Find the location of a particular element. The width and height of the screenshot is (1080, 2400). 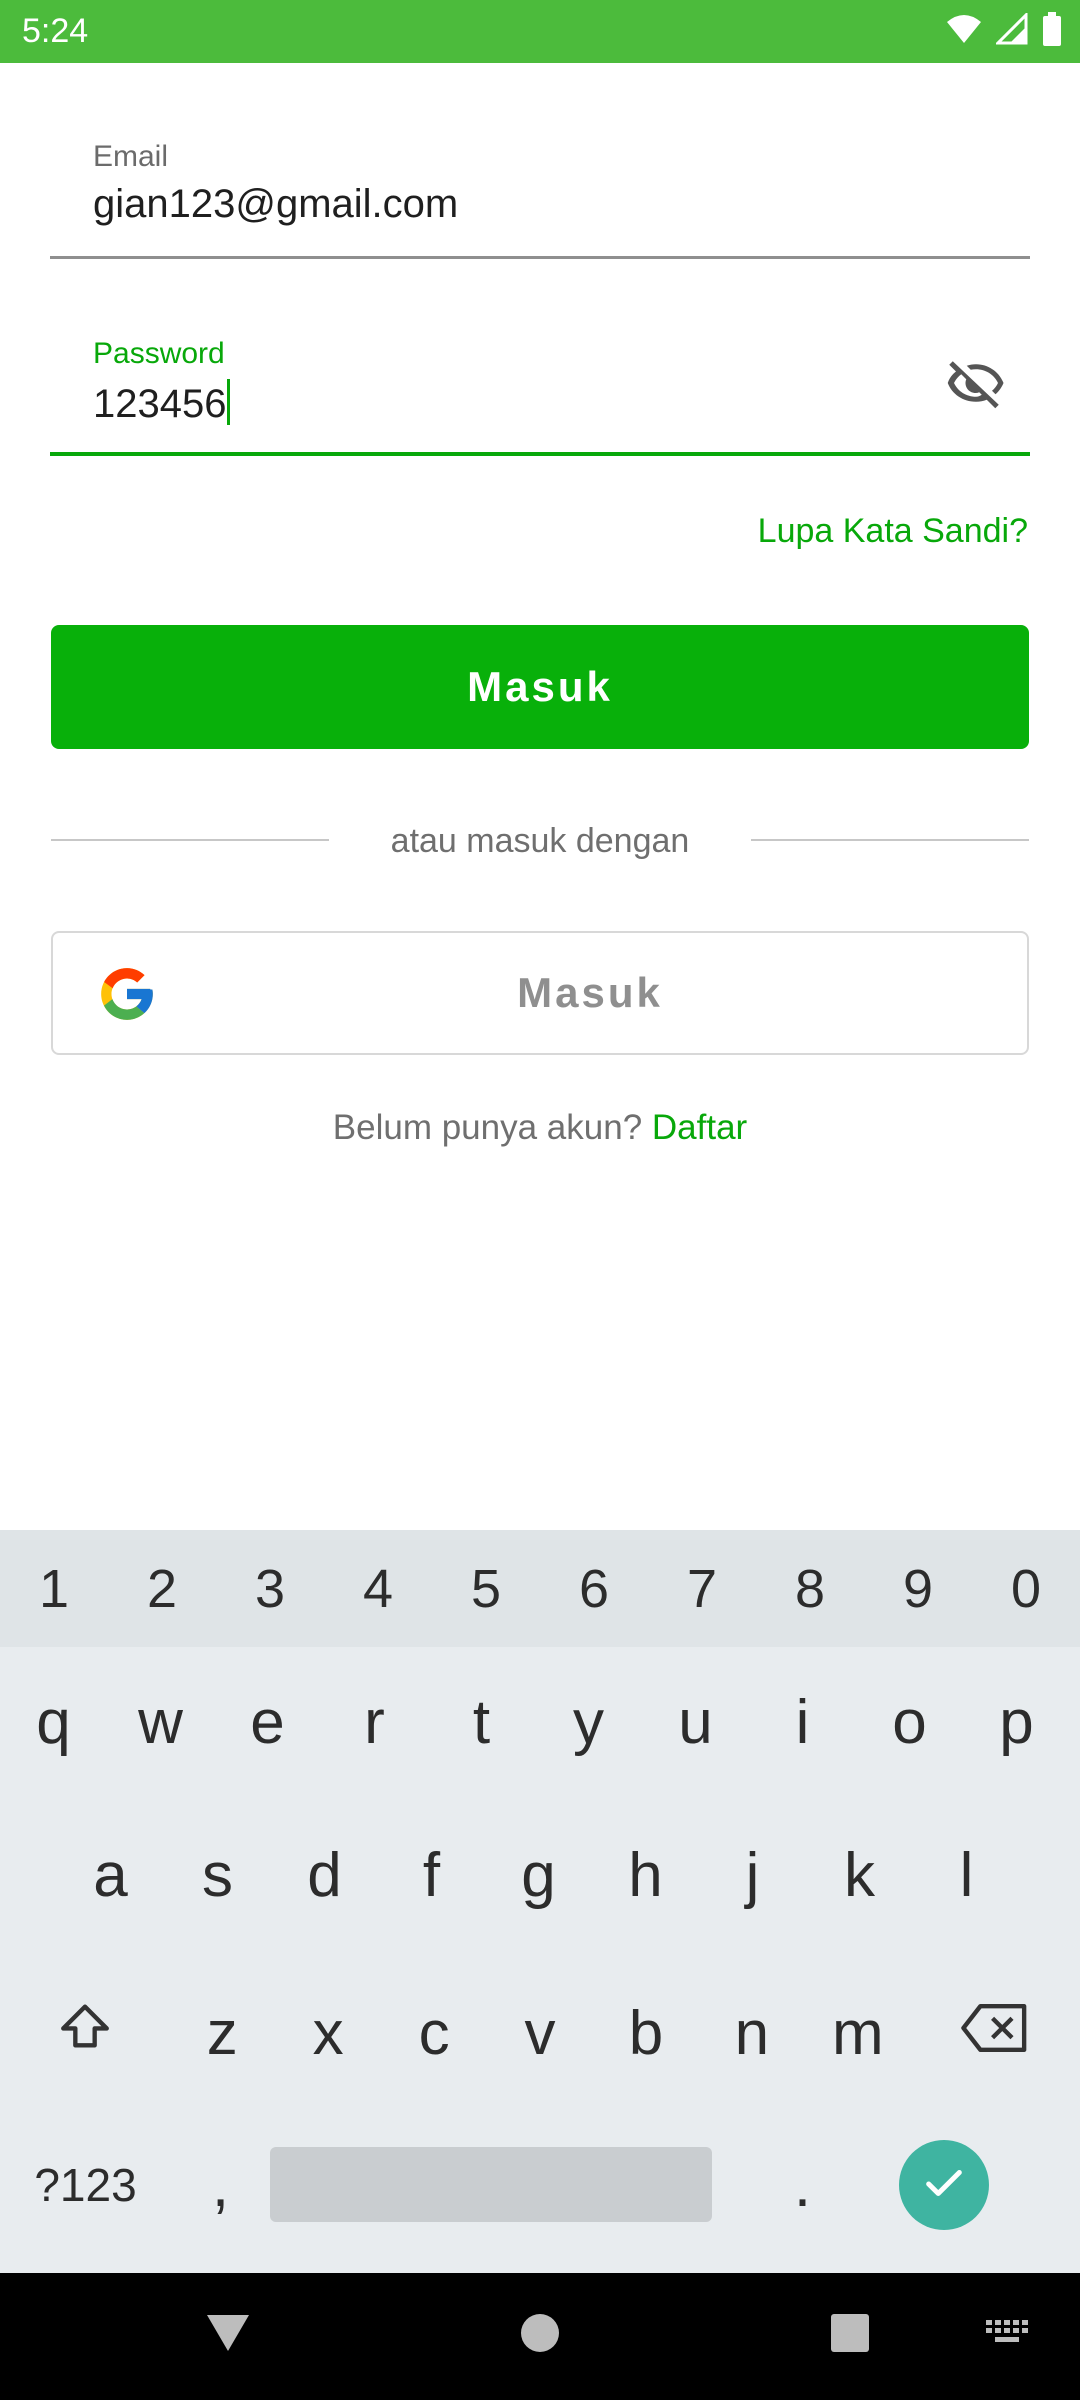

period-key: . is located at coordinates (802, 2185).